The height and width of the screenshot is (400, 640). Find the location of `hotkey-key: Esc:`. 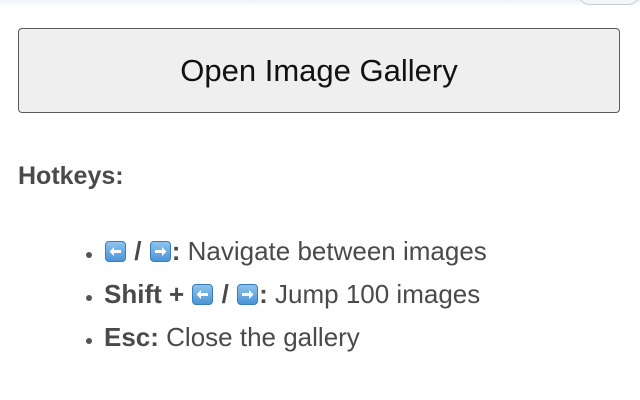

hotkey-key: Esc: is located at coordinates (131, 337).